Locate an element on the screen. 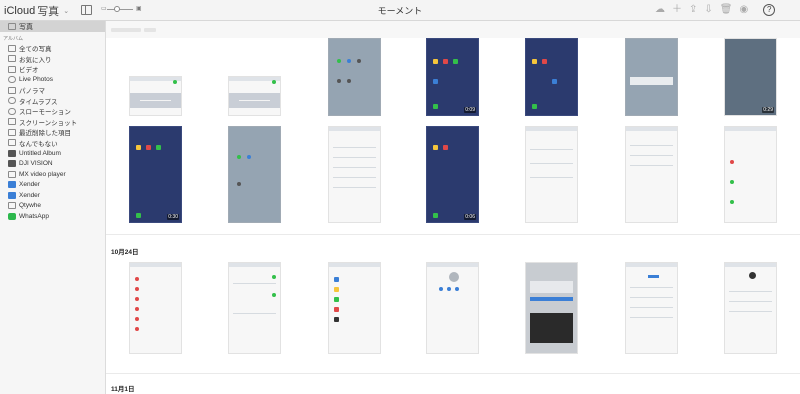  app-switcher: iCloud 写真 ⌄ is located at coordinates (36, 11).